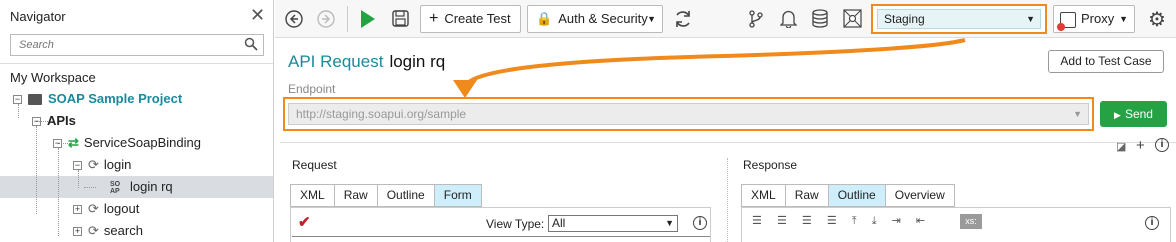 Image resolution: width=1176 pixels, height=242 pixels. Describe the element at coordinates (314, 165) in the screenshot. I see `request-pane-title: Request` at that location.